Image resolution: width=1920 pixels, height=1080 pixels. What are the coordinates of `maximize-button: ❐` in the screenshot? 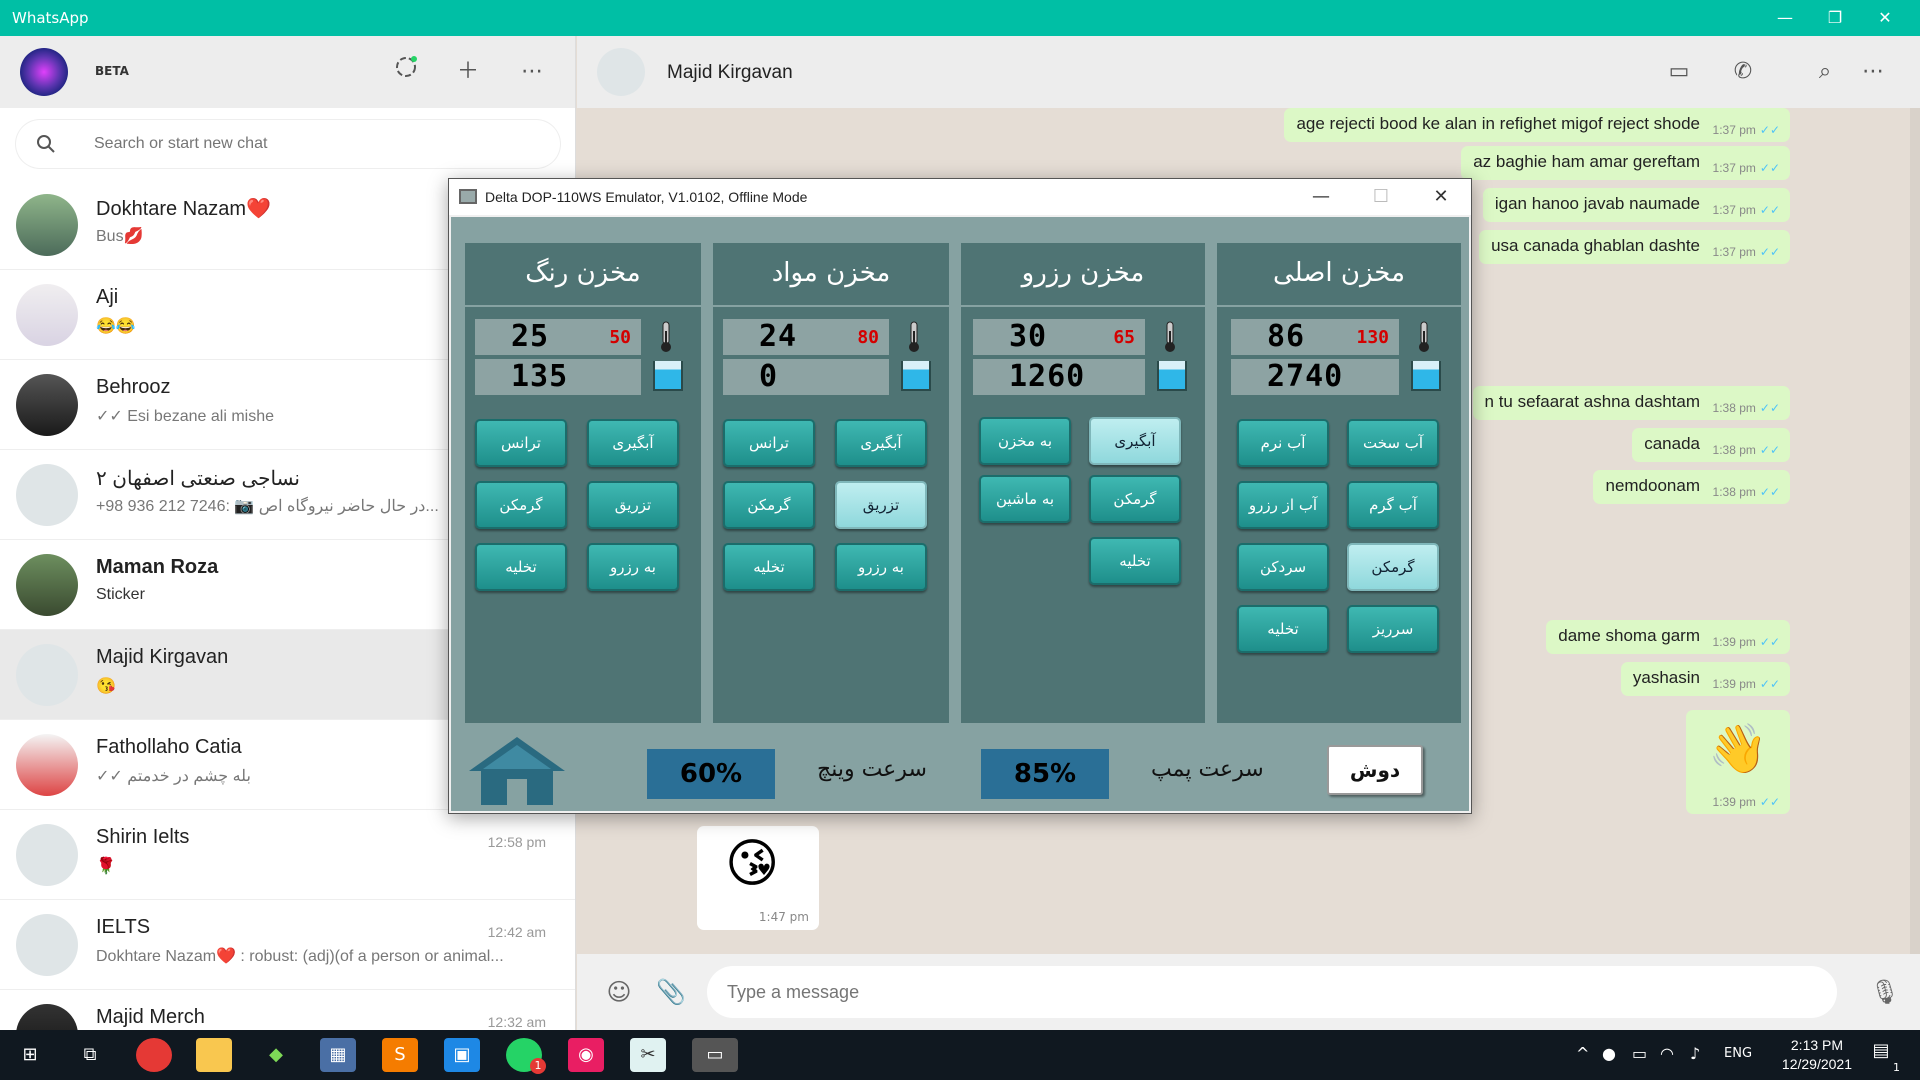 It's located at (1835, 18).